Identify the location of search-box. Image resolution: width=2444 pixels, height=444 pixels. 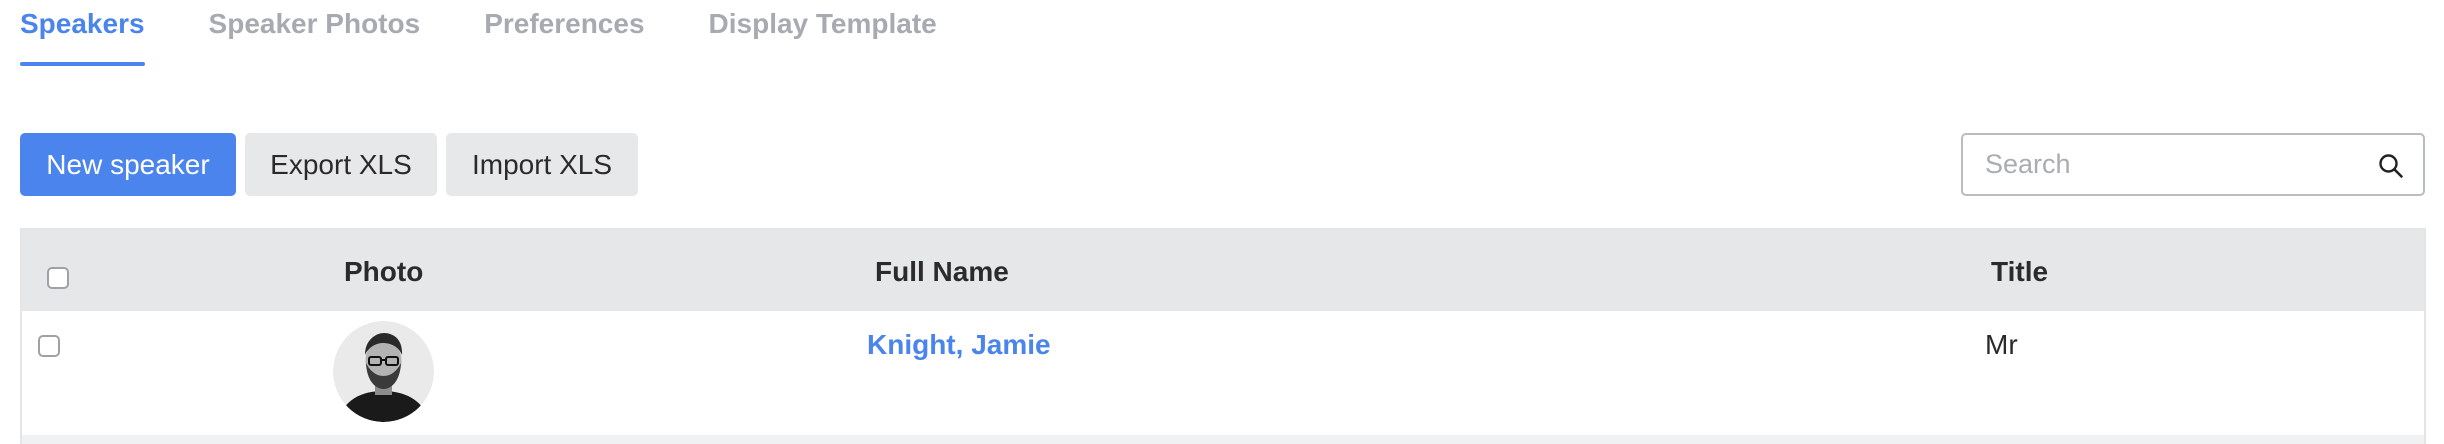
(2193, 164).